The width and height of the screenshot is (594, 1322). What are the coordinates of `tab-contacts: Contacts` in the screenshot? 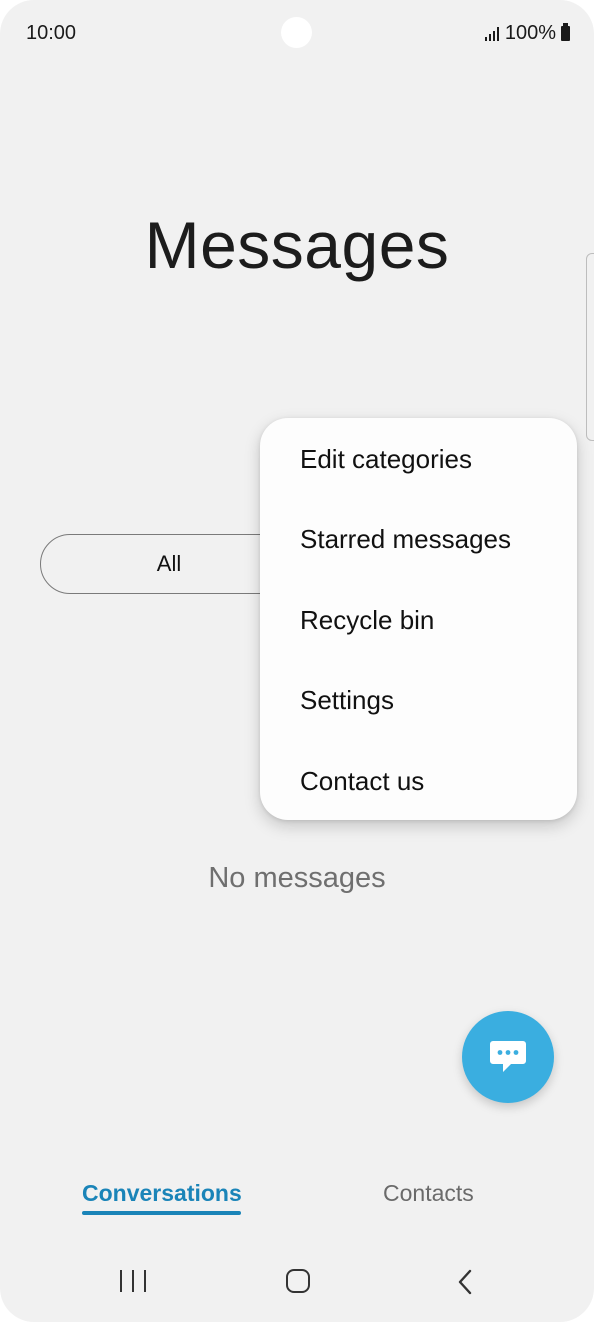 It's located at (428, 1193).